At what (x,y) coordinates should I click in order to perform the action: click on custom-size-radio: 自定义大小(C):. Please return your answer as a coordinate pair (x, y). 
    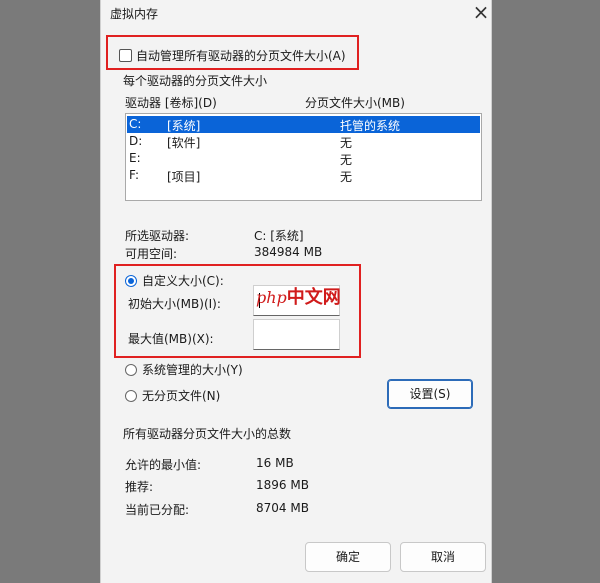
    Looking at the image, I should click on (174, 280).